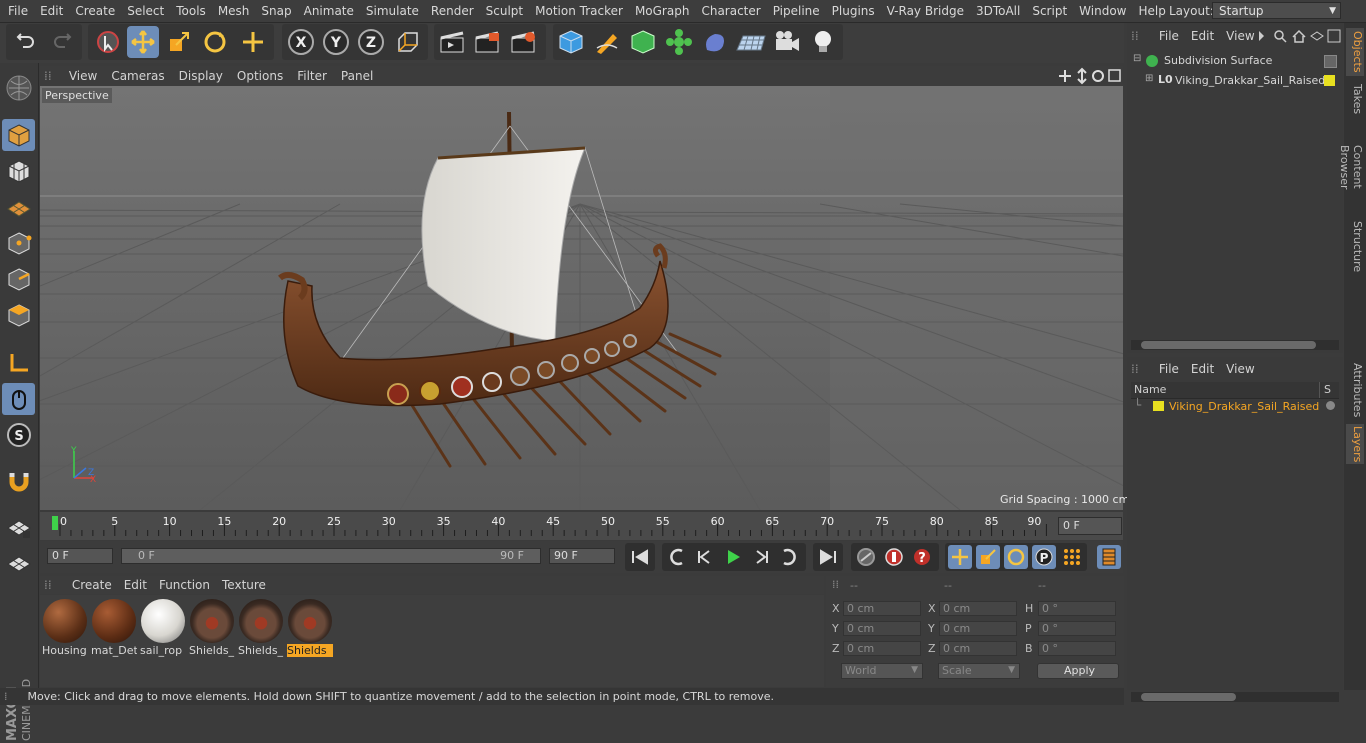 The width and height of the screenshot is (1366, 743). What do you see at coordinates (80, 556) in the screenshot?
I see `start-frame-field: 0 F` at bounding box center [80, 556].